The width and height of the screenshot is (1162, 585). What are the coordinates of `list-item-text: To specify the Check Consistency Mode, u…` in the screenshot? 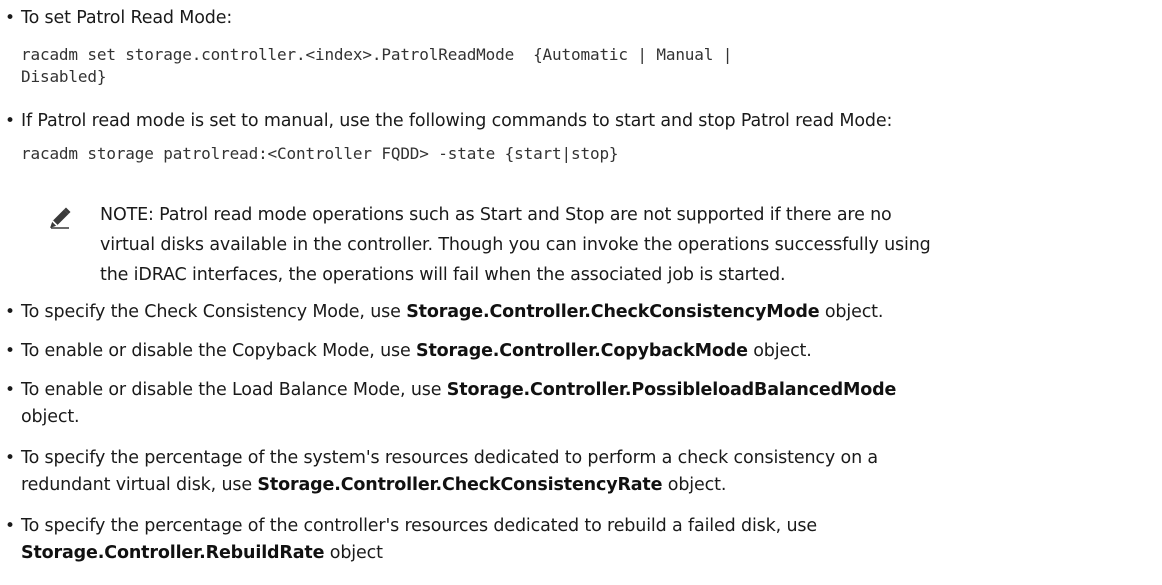 It's located at (452, 312).